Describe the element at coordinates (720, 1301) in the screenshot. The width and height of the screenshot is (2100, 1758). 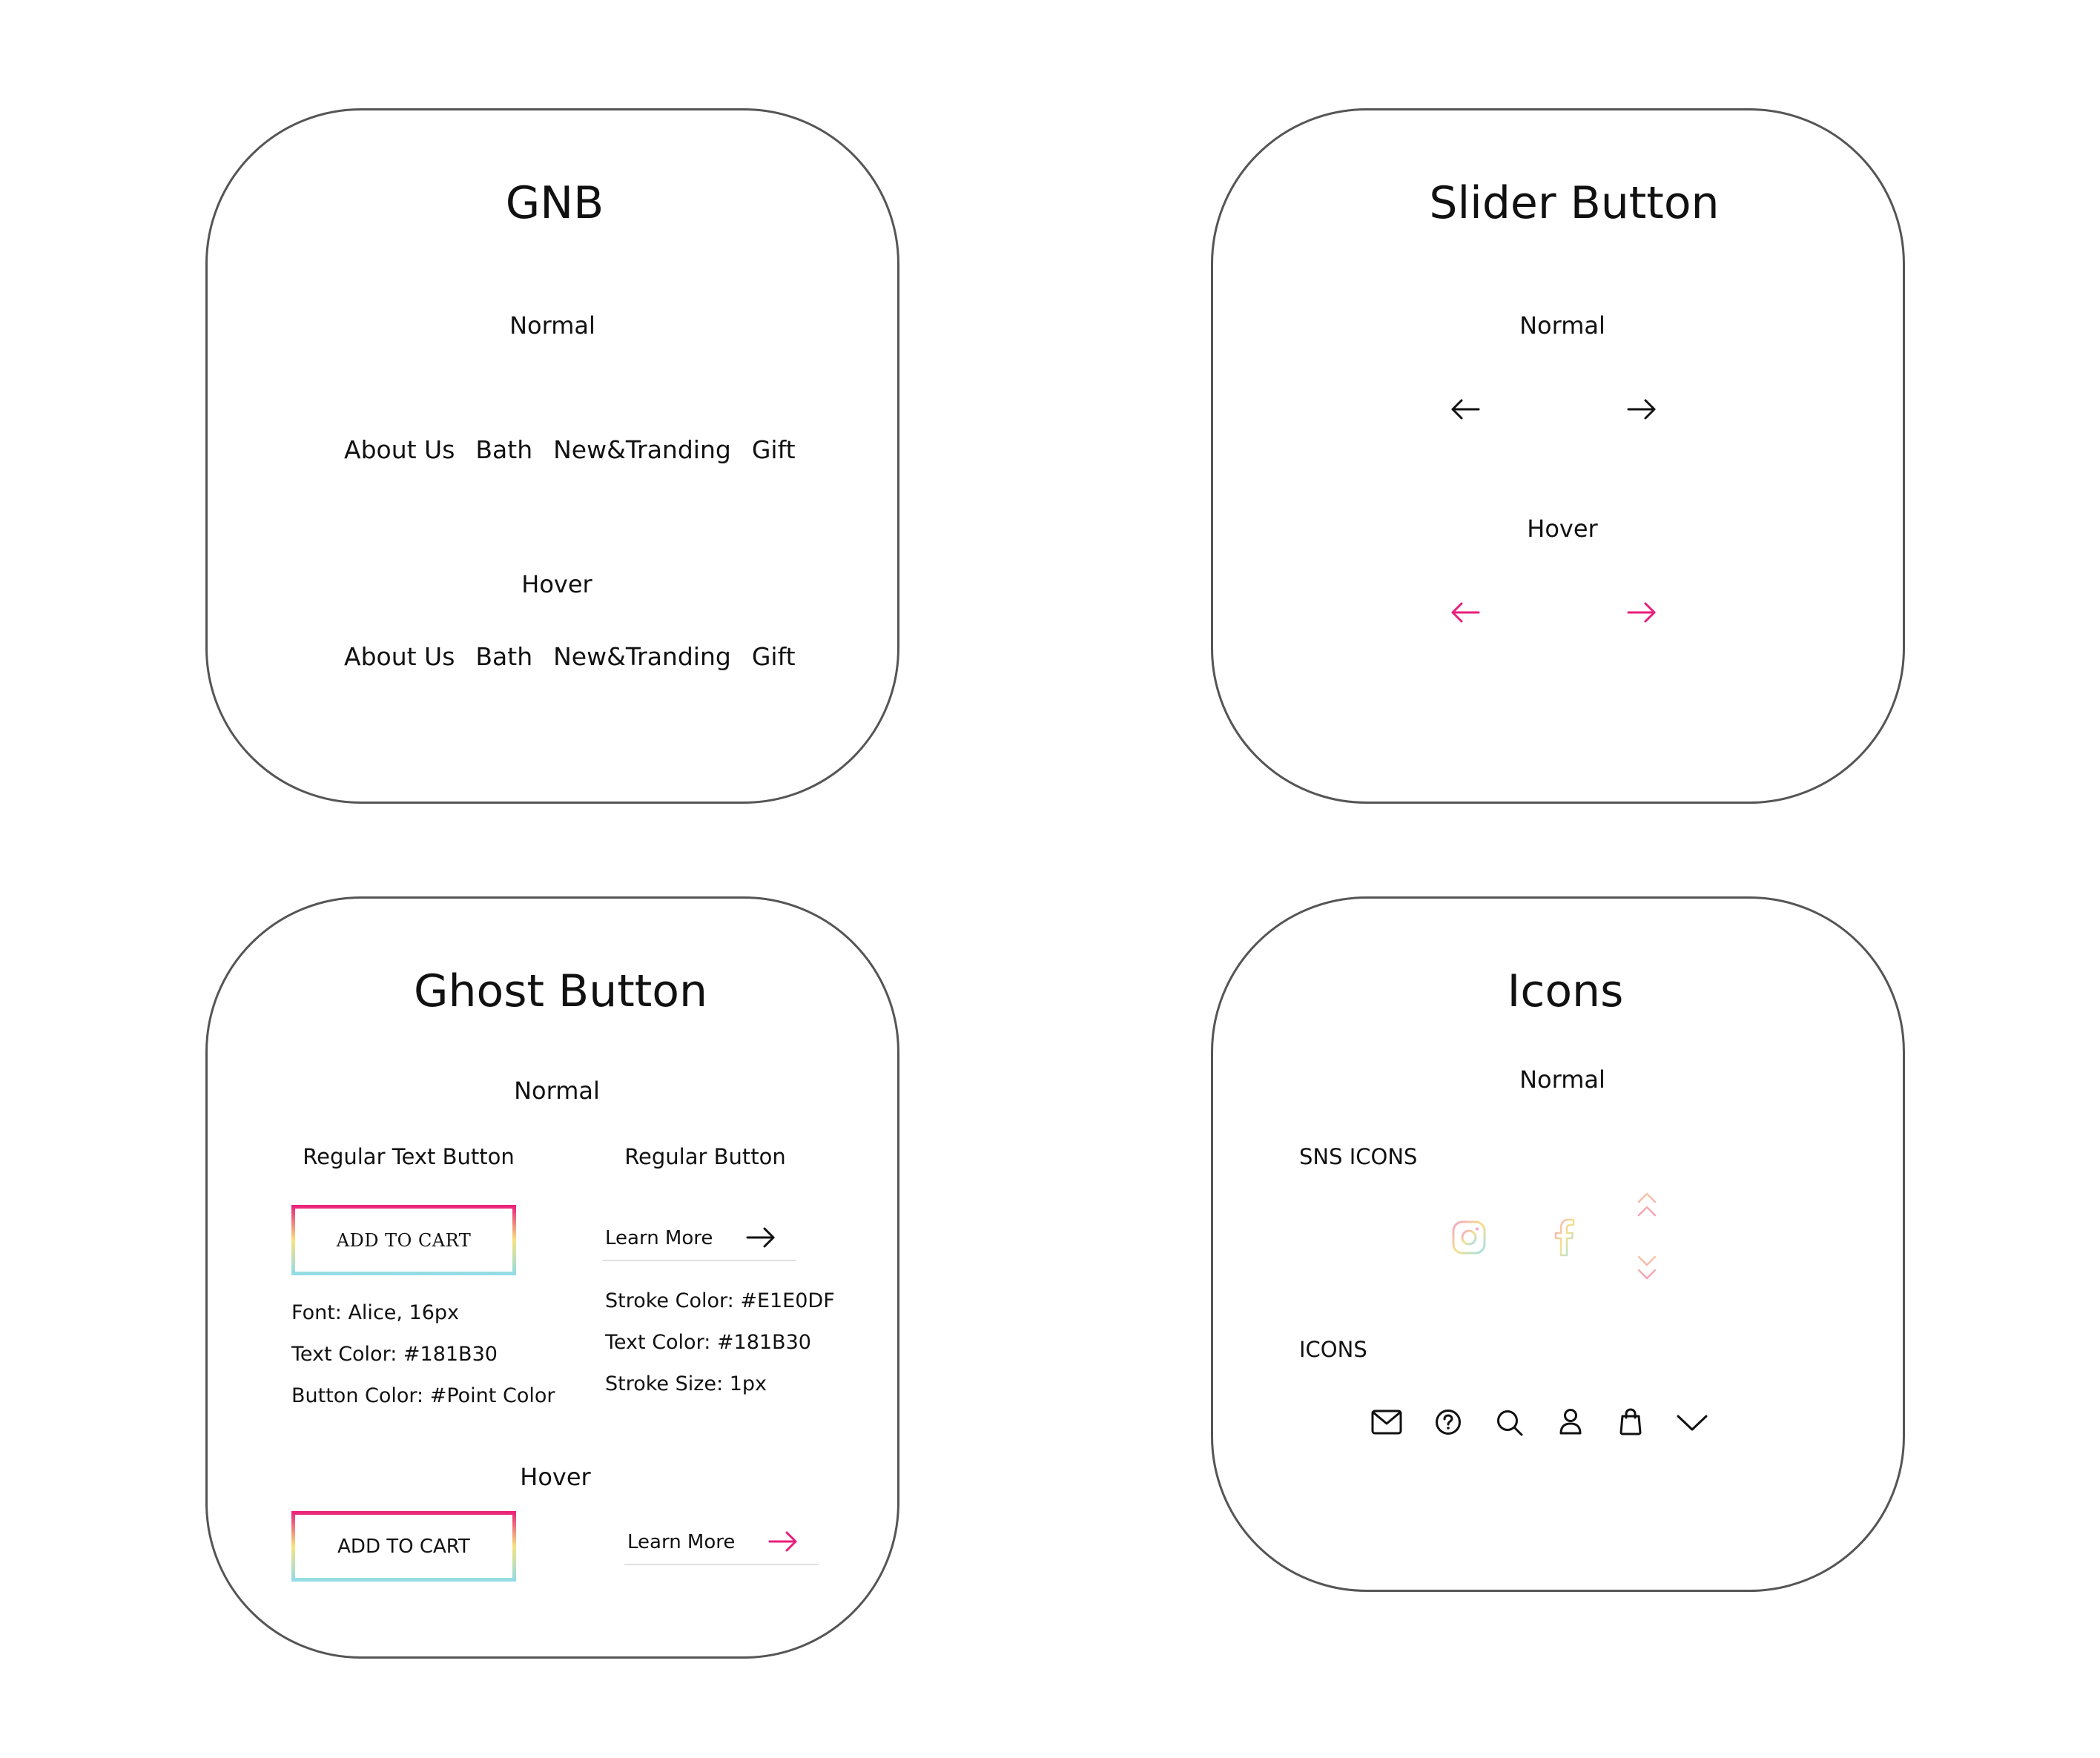
I see `spec-stroke-color: Stroke Color: #E1E0DF` at that location.